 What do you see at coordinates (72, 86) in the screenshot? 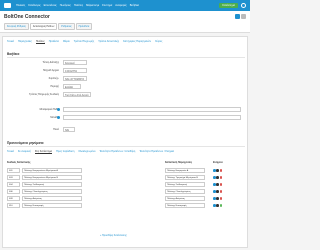
I see `region-select: Ελλάδα` at bounding box center [72, 86].